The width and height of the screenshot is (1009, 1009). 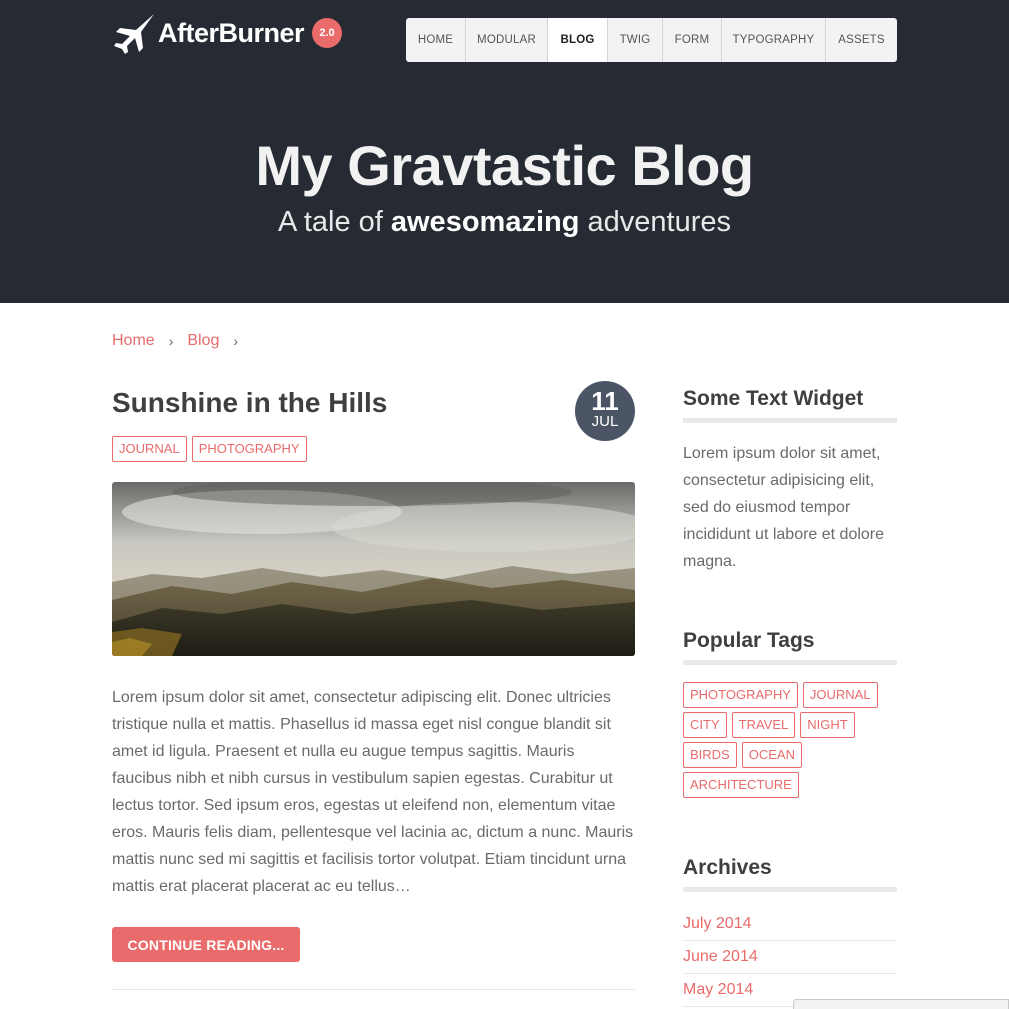 What do you see at coordinates (861, 40) in the screenshot?
I see `nav-item-assets: ASSETS` at bounding box center [861, 40].